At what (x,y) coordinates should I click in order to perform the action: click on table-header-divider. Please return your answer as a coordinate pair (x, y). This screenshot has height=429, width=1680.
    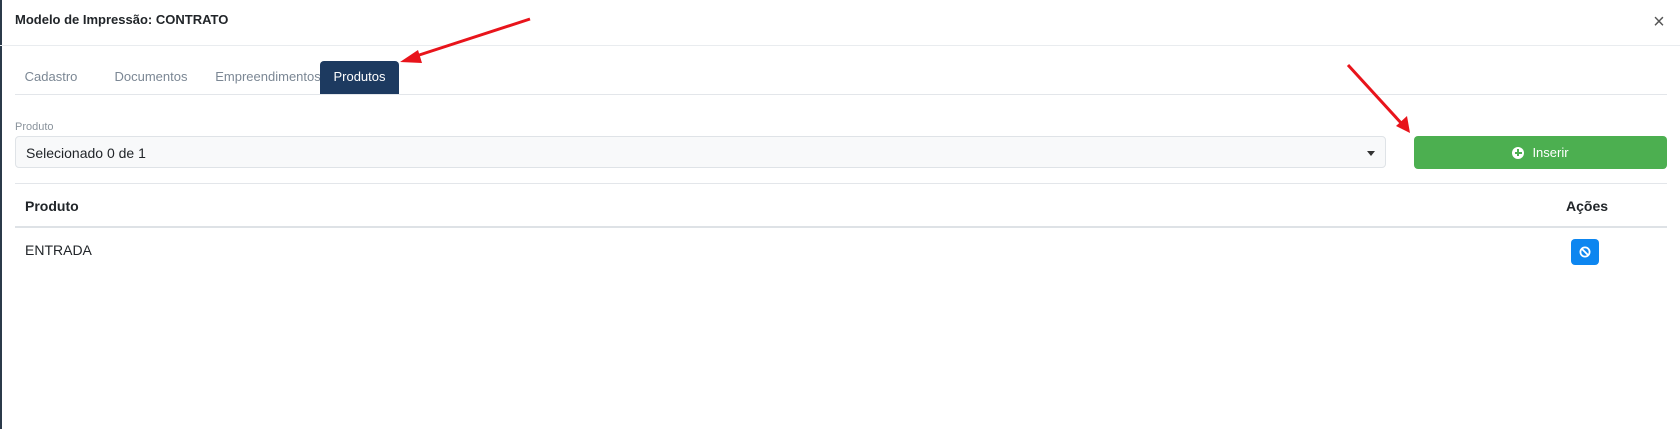
    Looking at the image, I should click on (841, 227).